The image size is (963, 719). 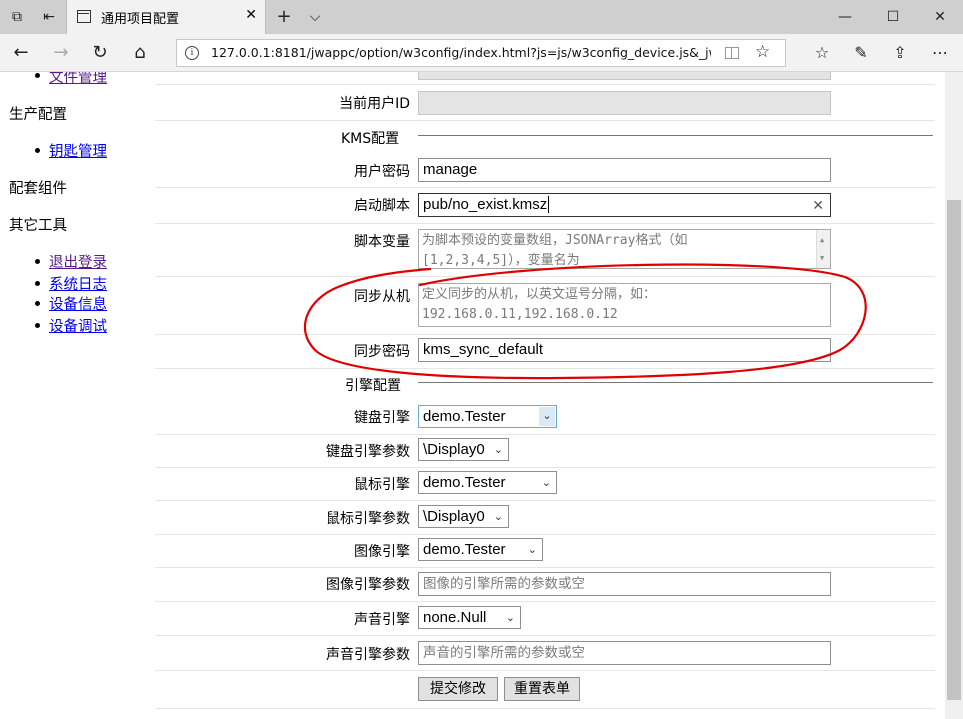 I want to click on close-window-icon: ✕, so click(x=940, y=17).